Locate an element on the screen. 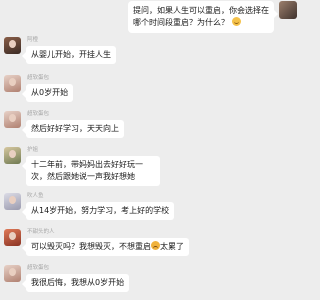 The width and height of the screenshot is (320, 300). question-text: 提问，如果人生可以重启，你会选择在哪个时间段重启？为什么？ is located at coordinates (201, 16).